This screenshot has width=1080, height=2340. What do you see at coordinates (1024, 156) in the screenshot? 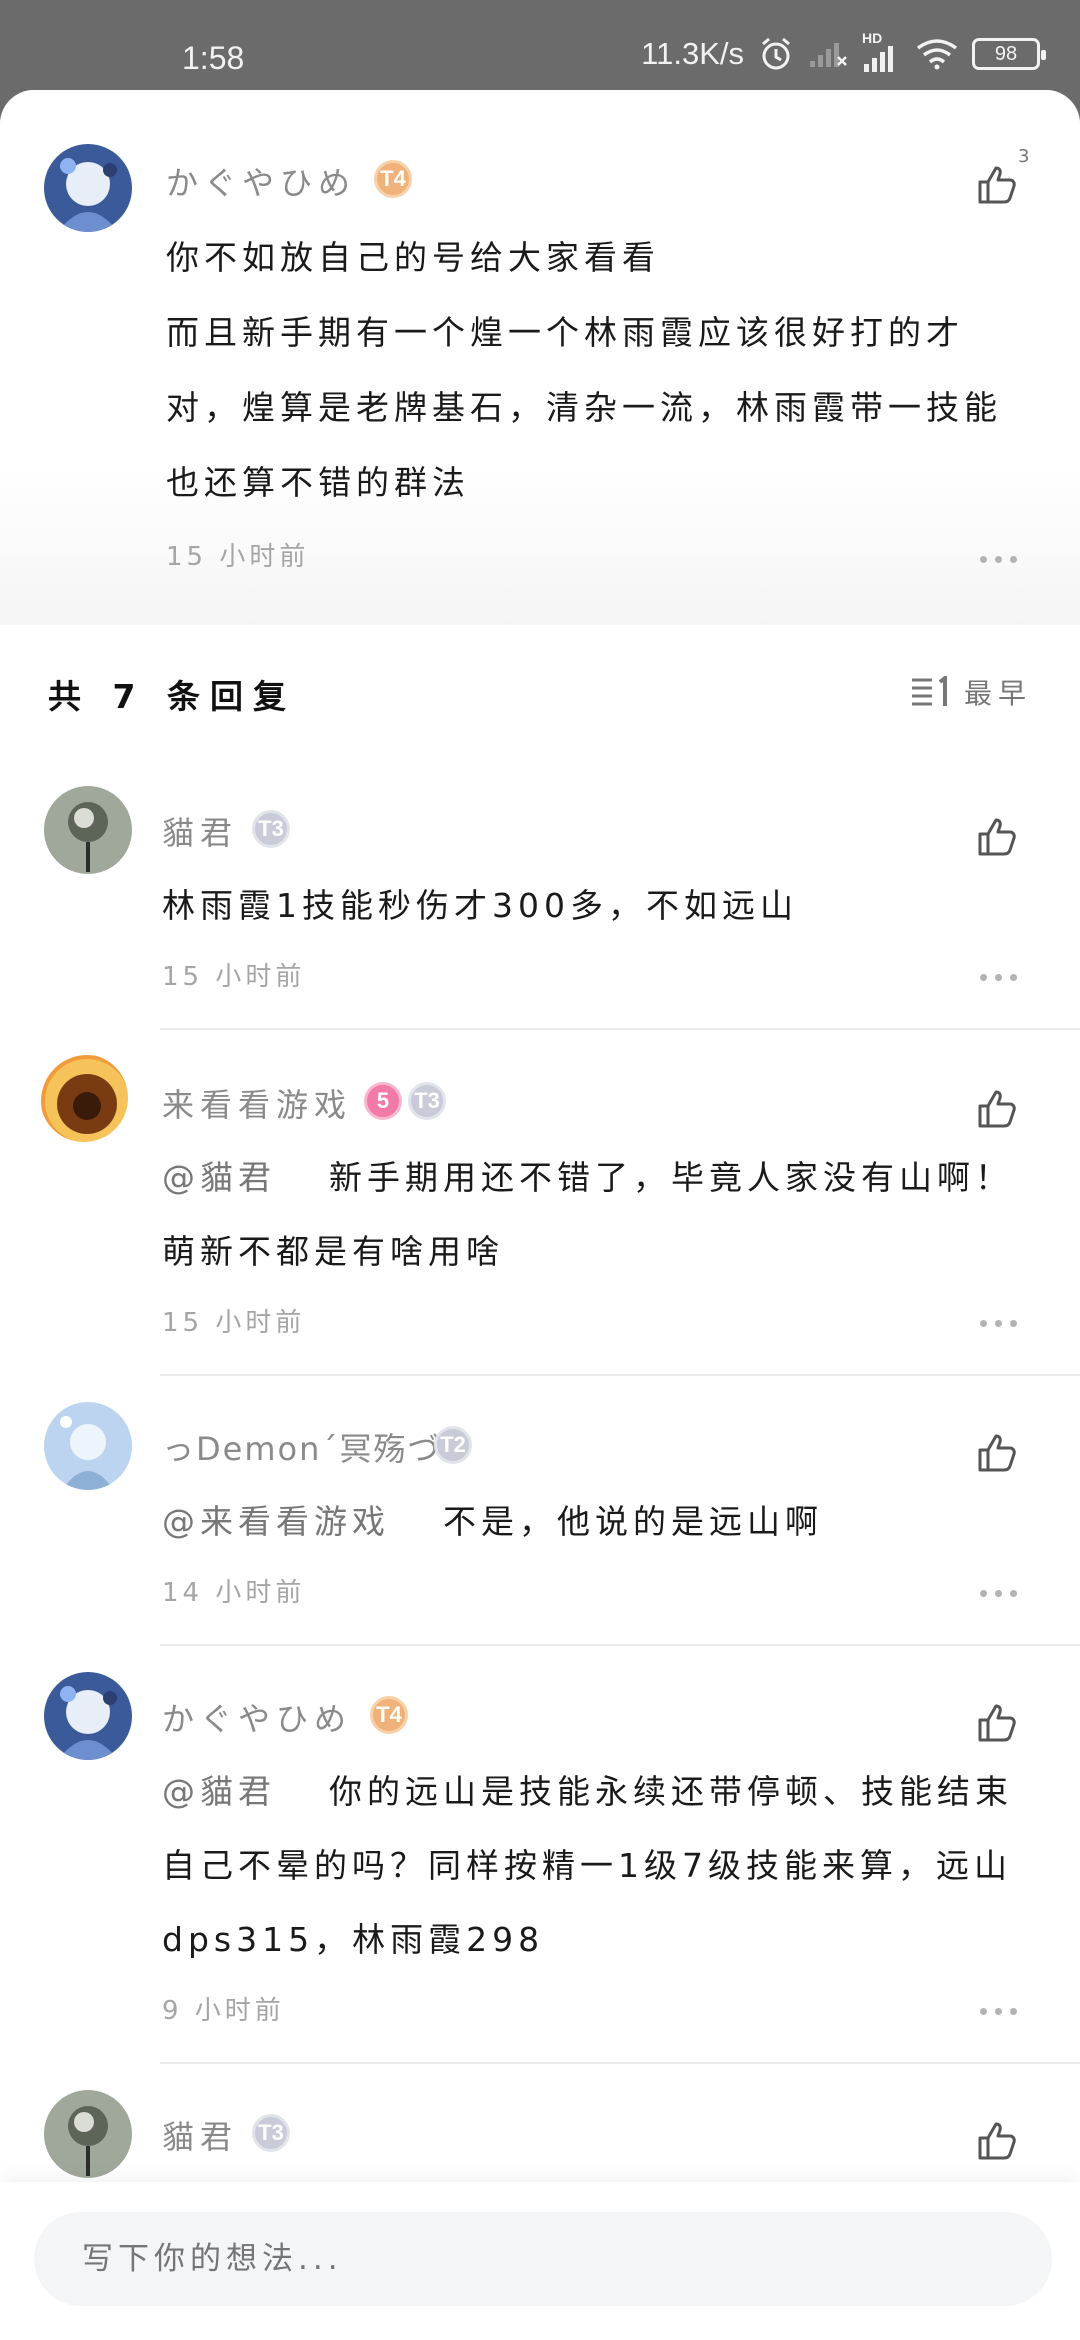
I see `like-count: 3` at bounding box center [1024, 156].